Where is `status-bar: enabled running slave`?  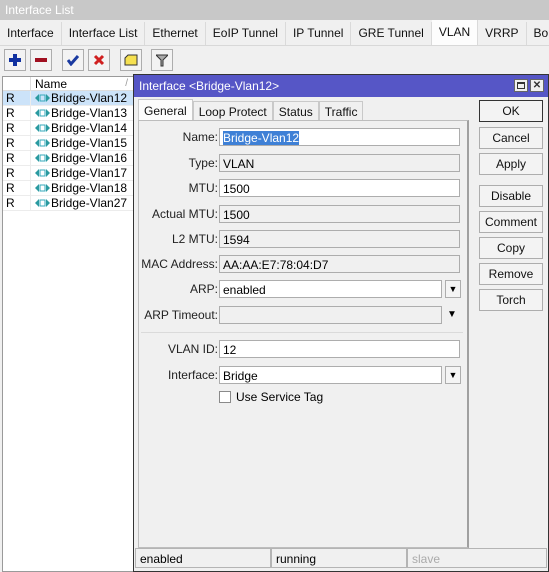
status-bar: enabled running slave is located at coordinates (341, 559).